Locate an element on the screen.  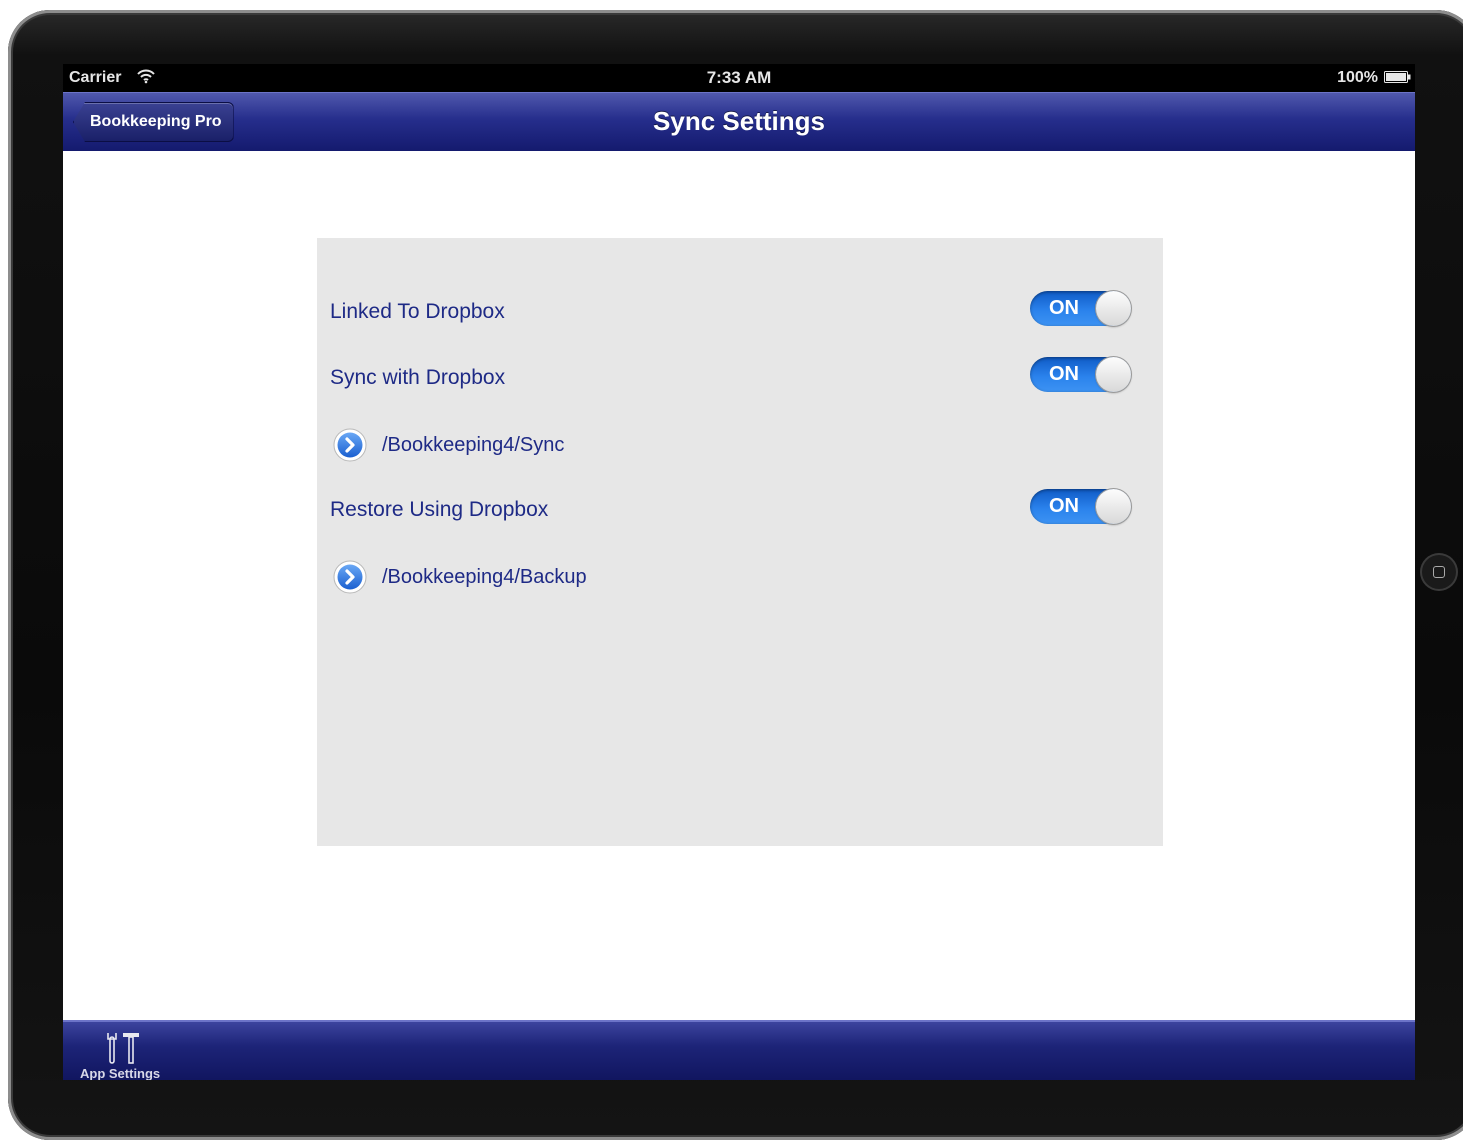
tab-app-settings: App Settings is located at coordinates (120, 1054).